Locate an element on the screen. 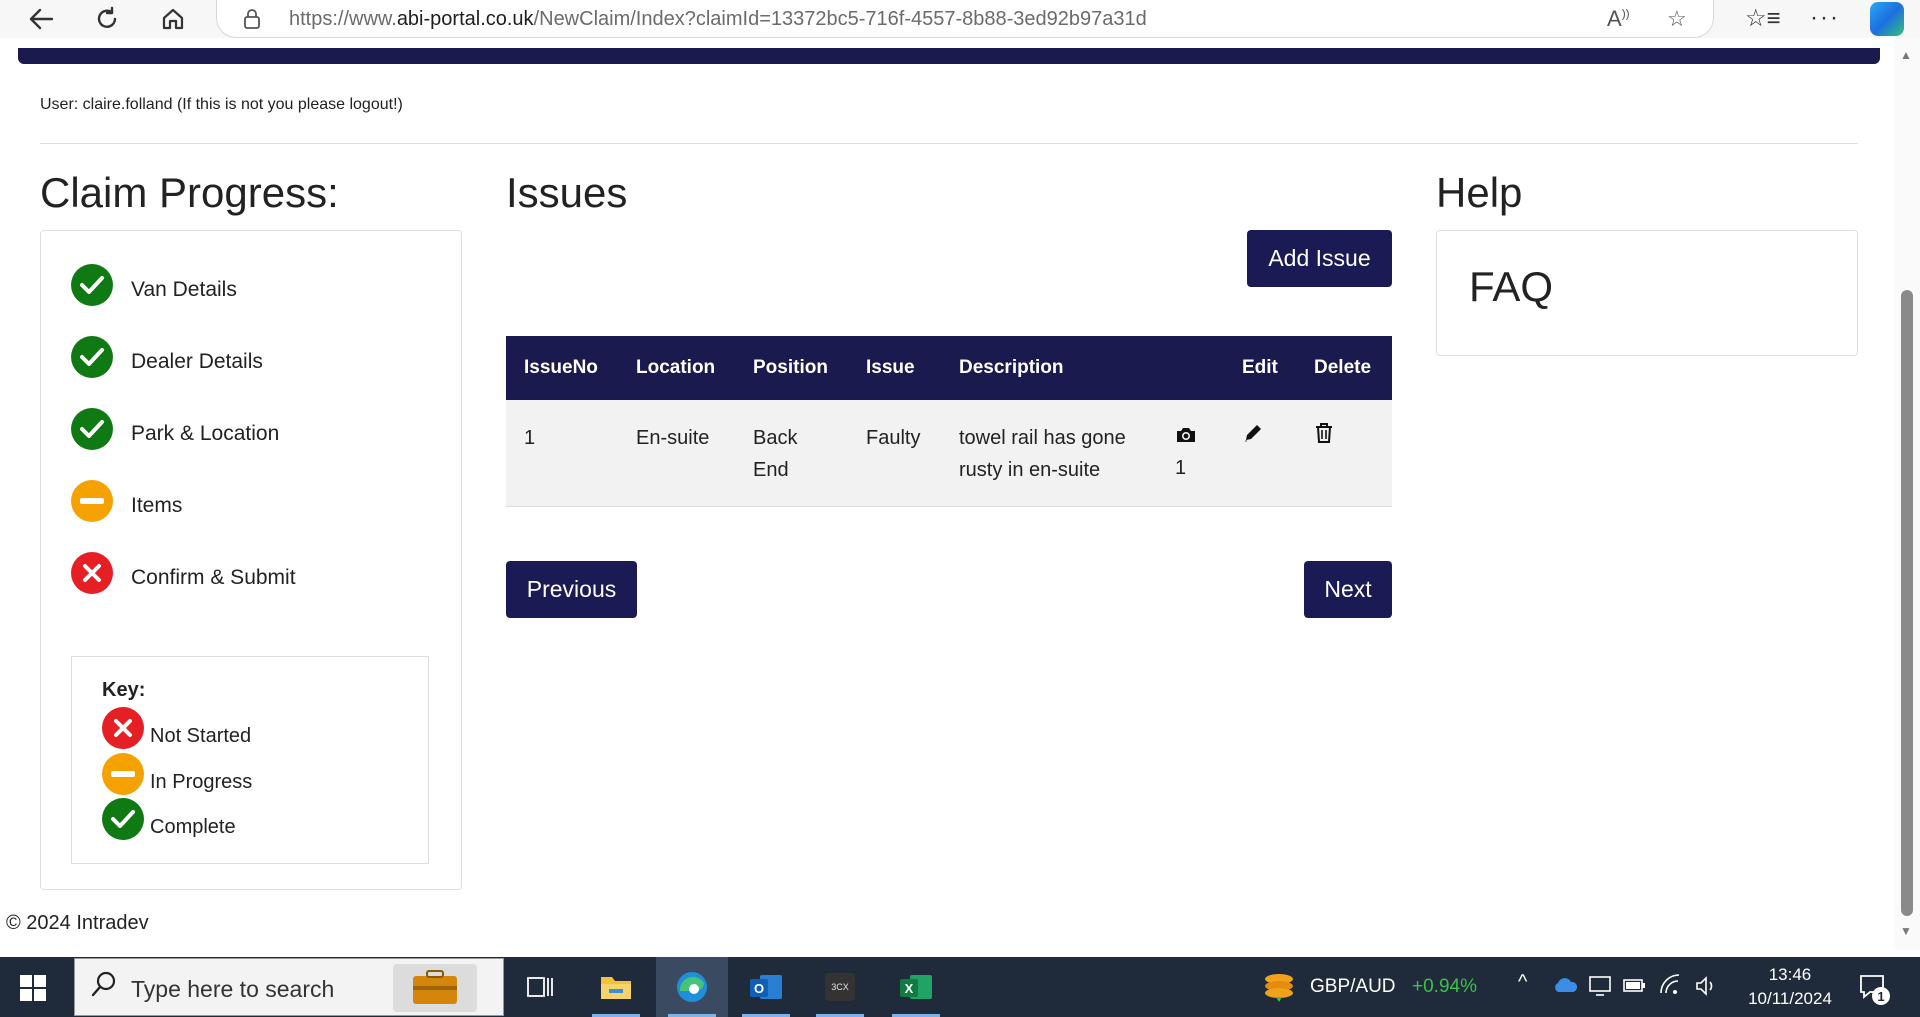 Image resolution: width=1920 pixels, height=1017 pixels. key-not-started: Not Started is located at coordinates (176, 728).